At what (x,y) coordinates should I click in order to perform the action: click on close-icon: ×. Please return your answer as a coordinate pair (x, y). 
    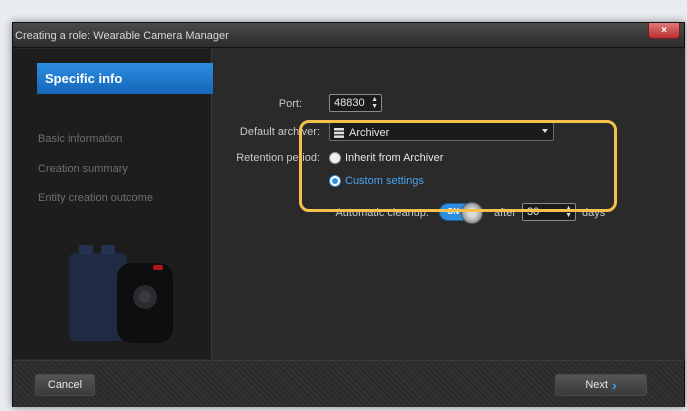
    Looking at the image, I should click on (664, 30).